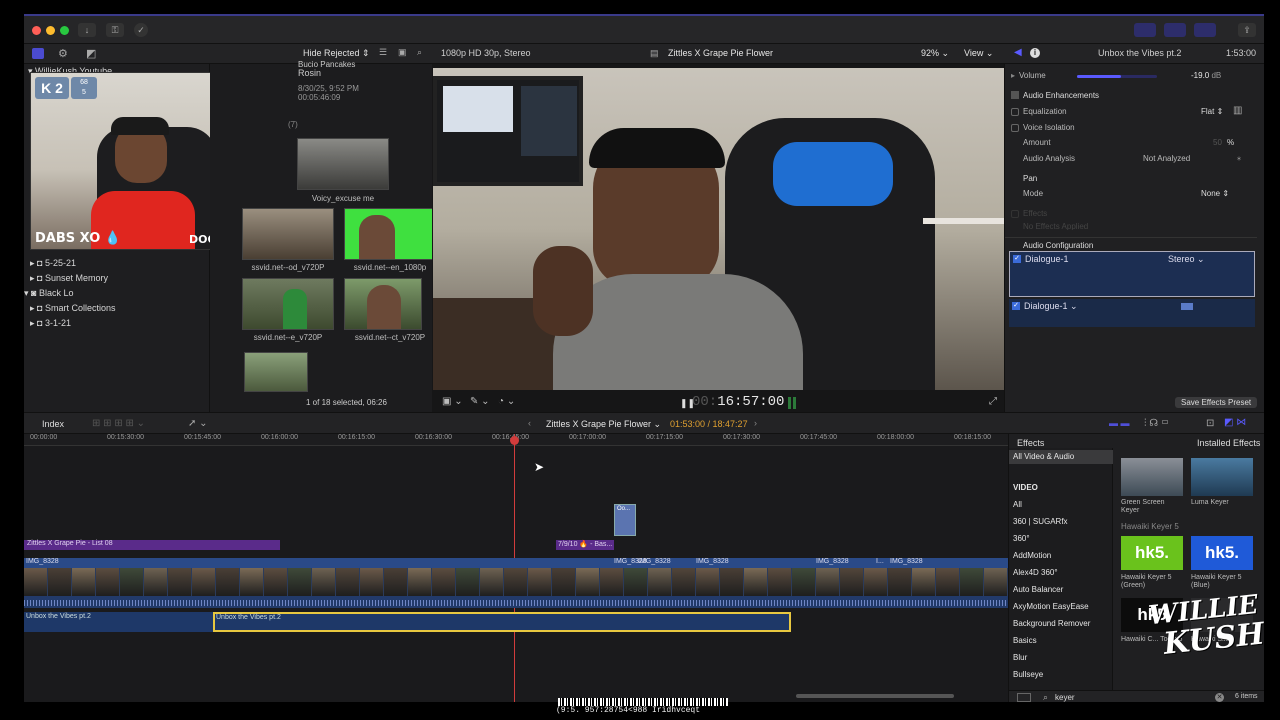 The image size is (1280, 720). Describe the element at coordinates (1024, 697) in the screenshot. I see `sidebar-toggle-icon` at that location.